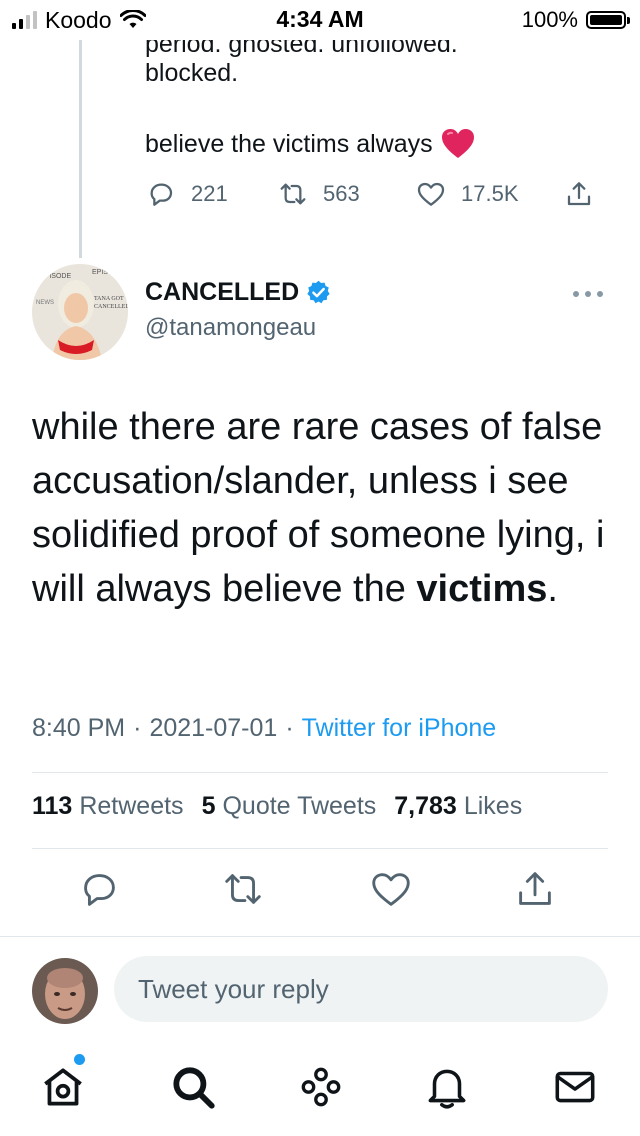 This screenshot has width=640, height=1136. Describe the element at coordinates (109, 299) in the screenshot. I see `svg-text: TANA GOT` at that location.